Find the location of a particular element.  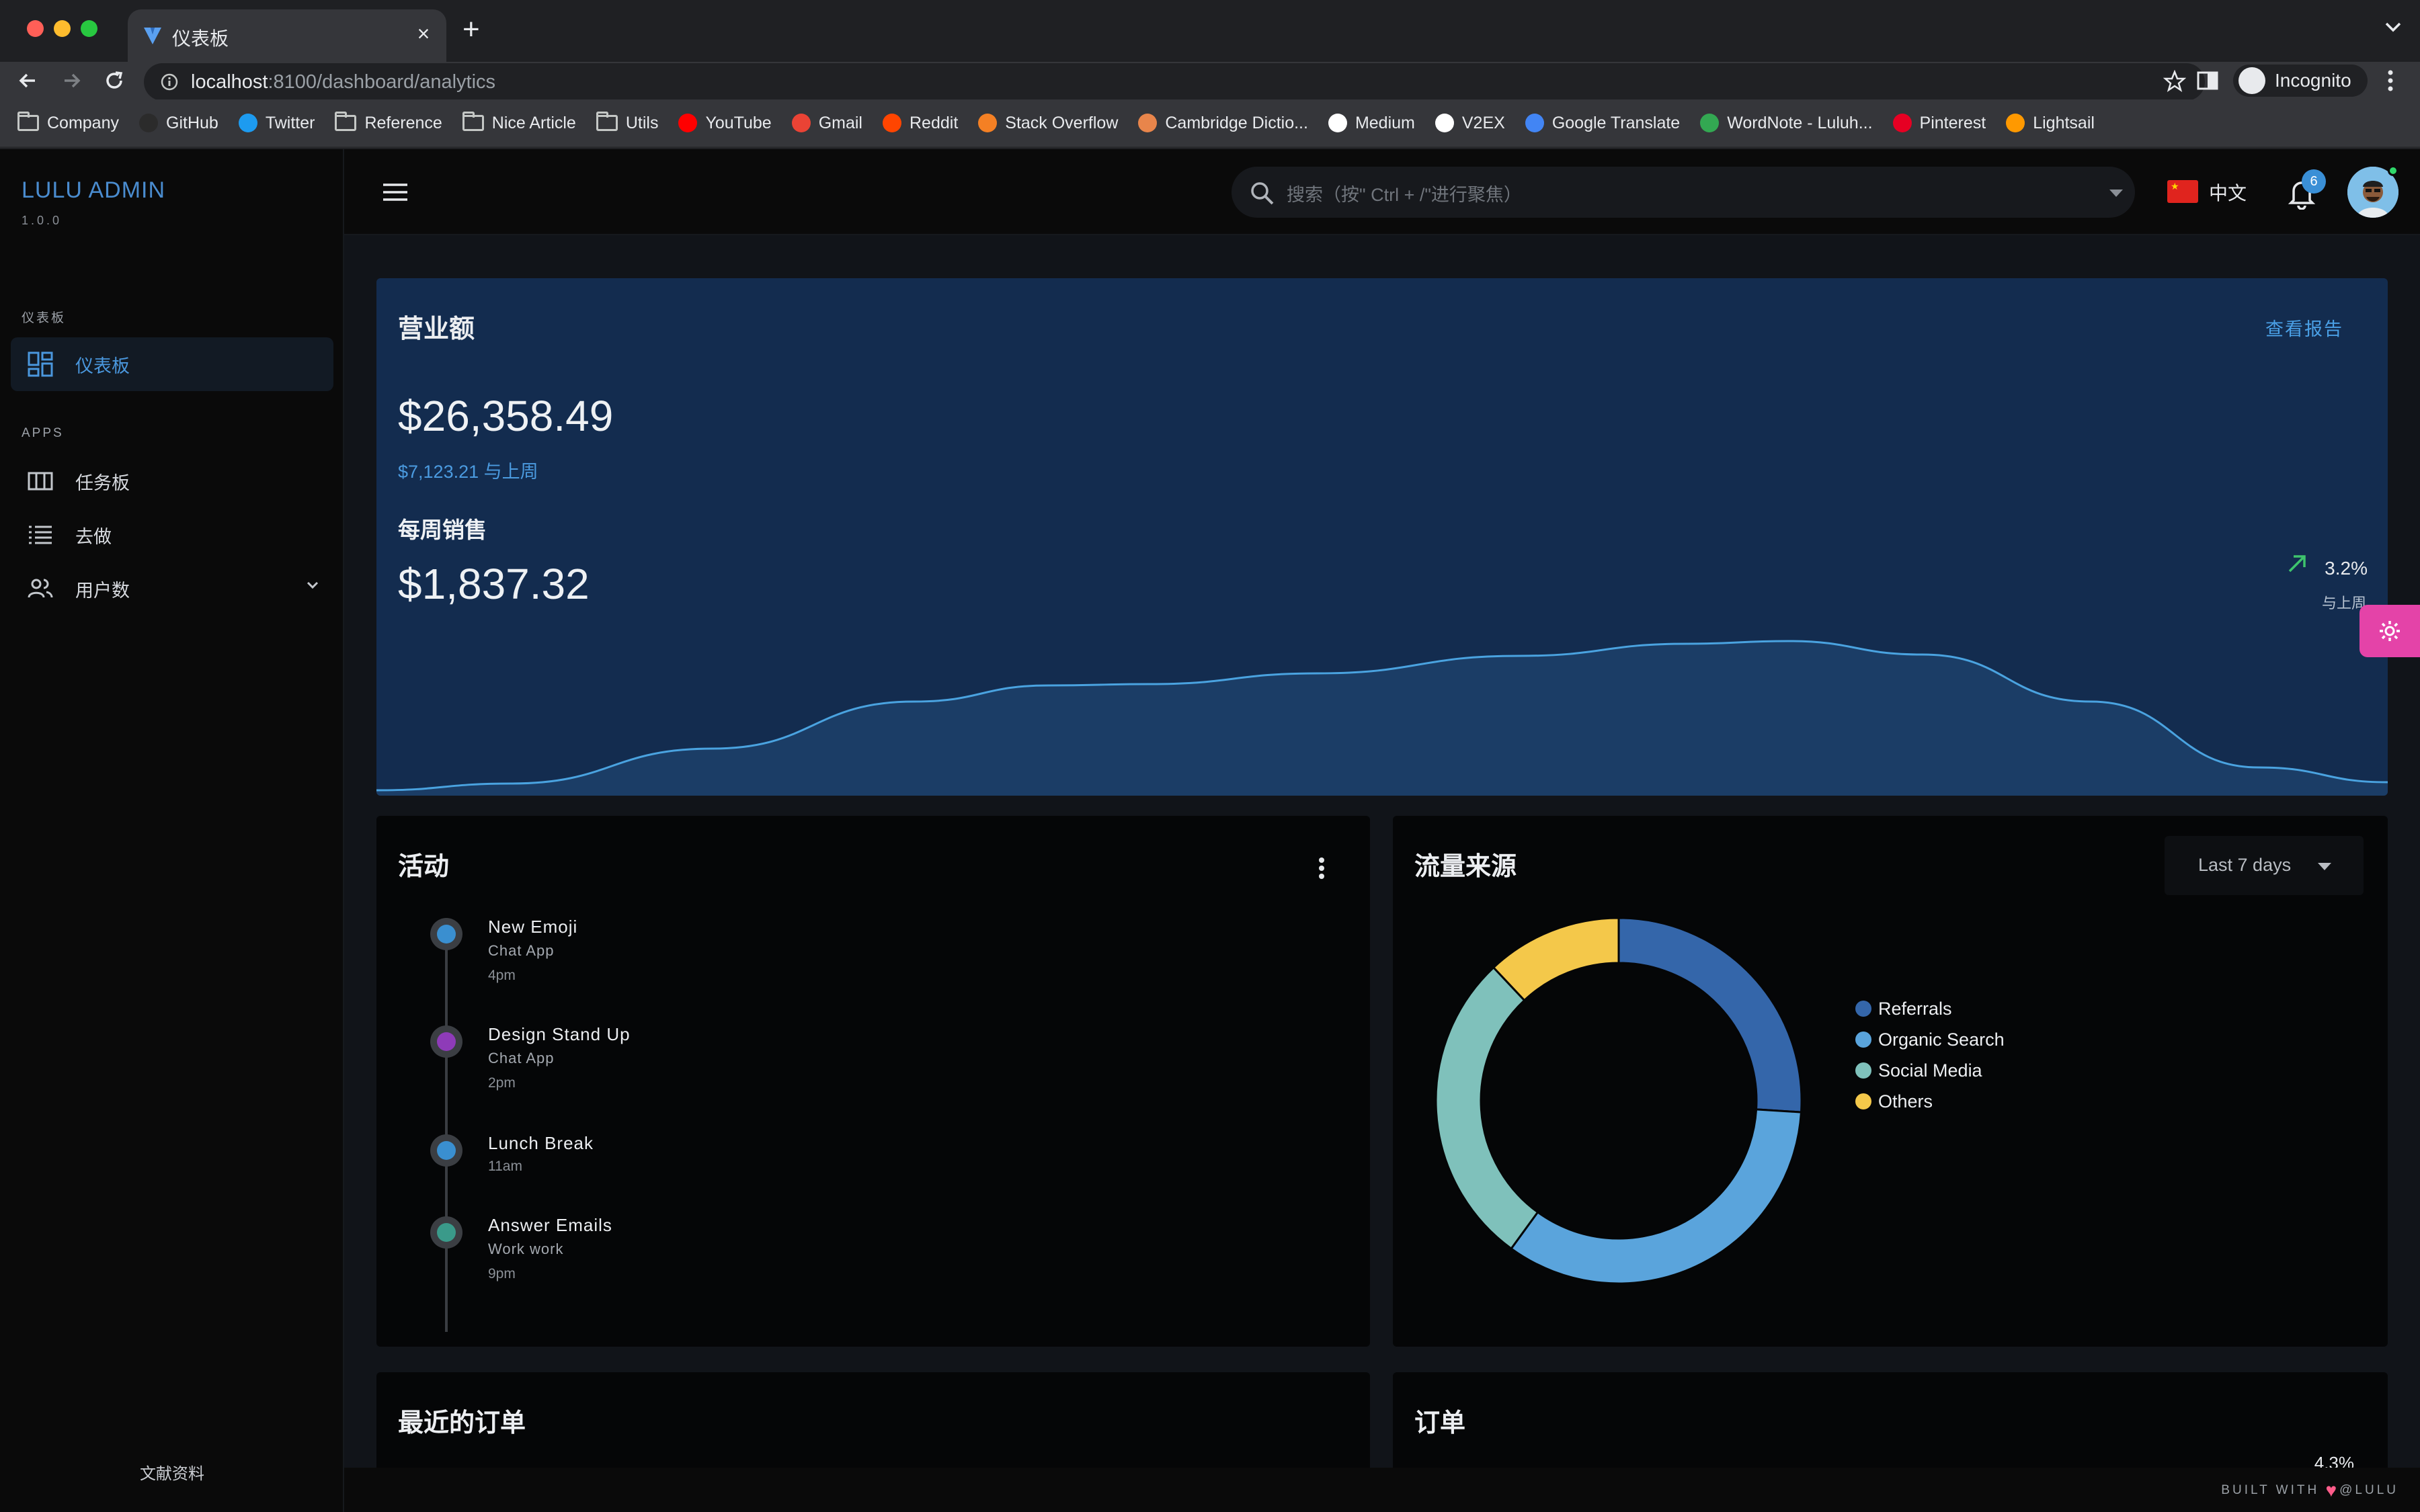

revenue-total: $26,358.49 is located at coordinates (506, 416).